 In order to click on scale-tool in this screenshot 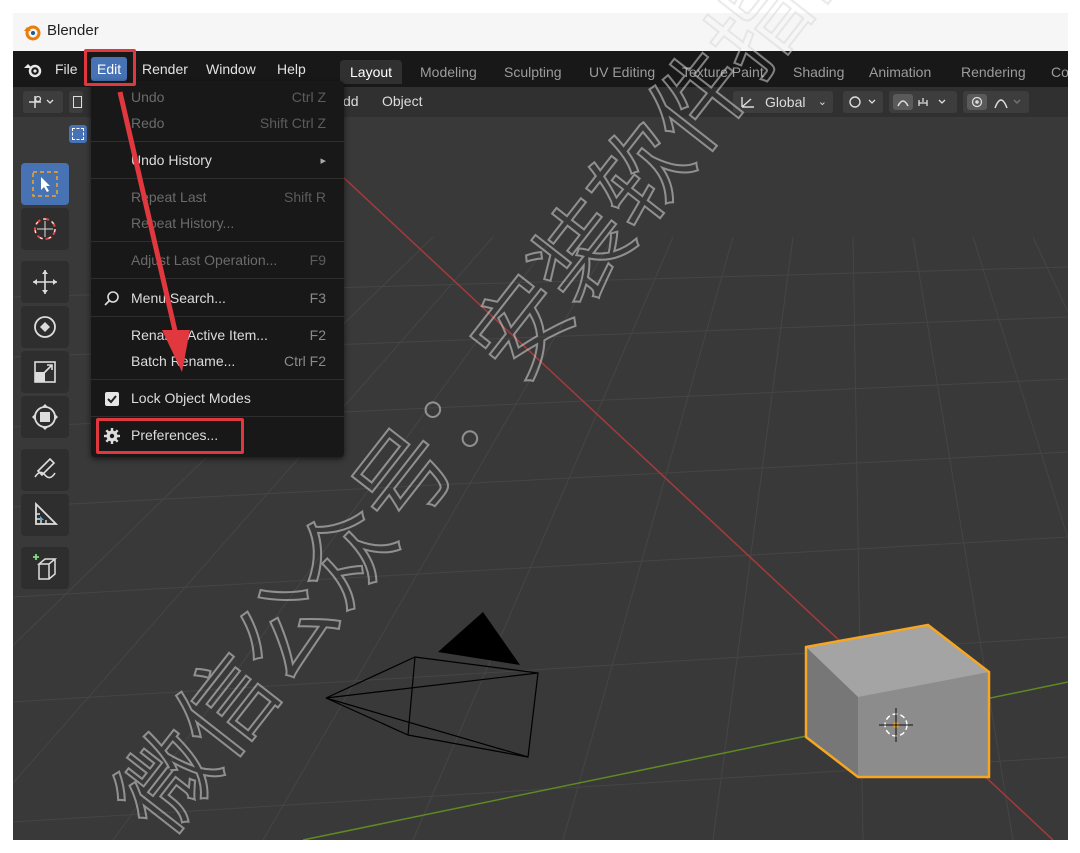, I will do `click(45, 372)`.